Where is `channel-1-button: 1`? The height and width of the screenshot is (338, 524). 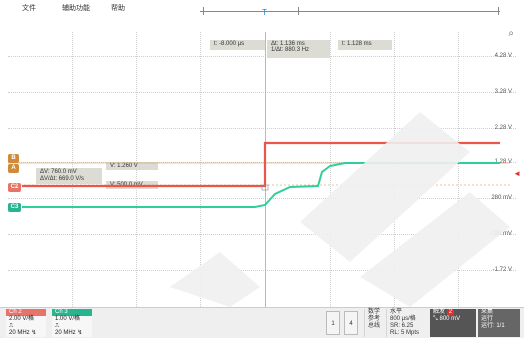 channel-1-button: 1 is located at coordinates (333, 323).